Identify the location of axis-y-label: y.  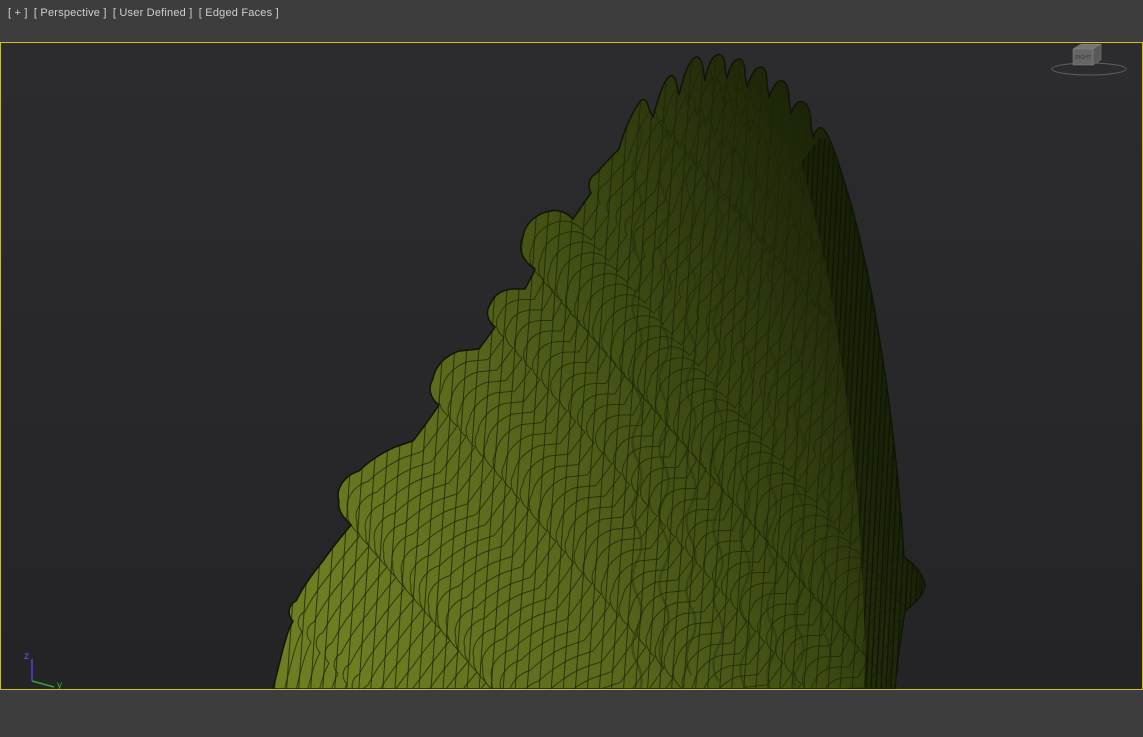
(59, 684).